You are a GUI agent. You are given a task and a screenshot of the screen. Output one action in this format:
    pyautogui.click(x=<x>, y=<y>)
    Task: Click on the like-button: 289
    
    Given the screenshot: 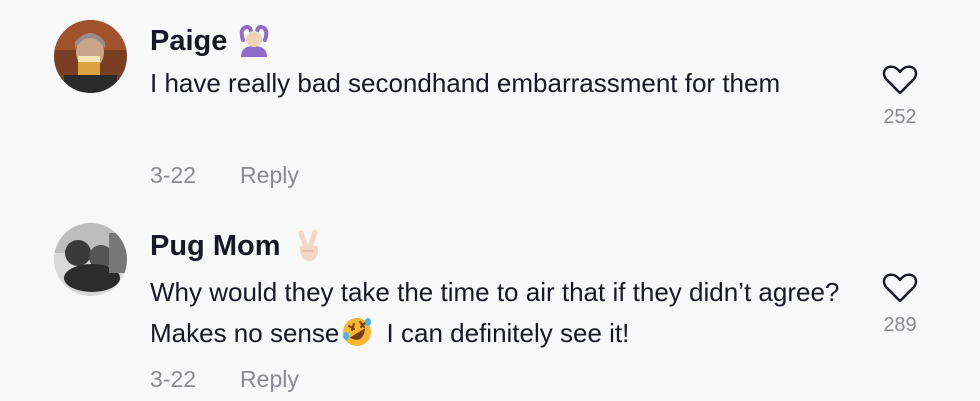 What is the action you would take?
    pyautogui.click(x=900, y=304)
    